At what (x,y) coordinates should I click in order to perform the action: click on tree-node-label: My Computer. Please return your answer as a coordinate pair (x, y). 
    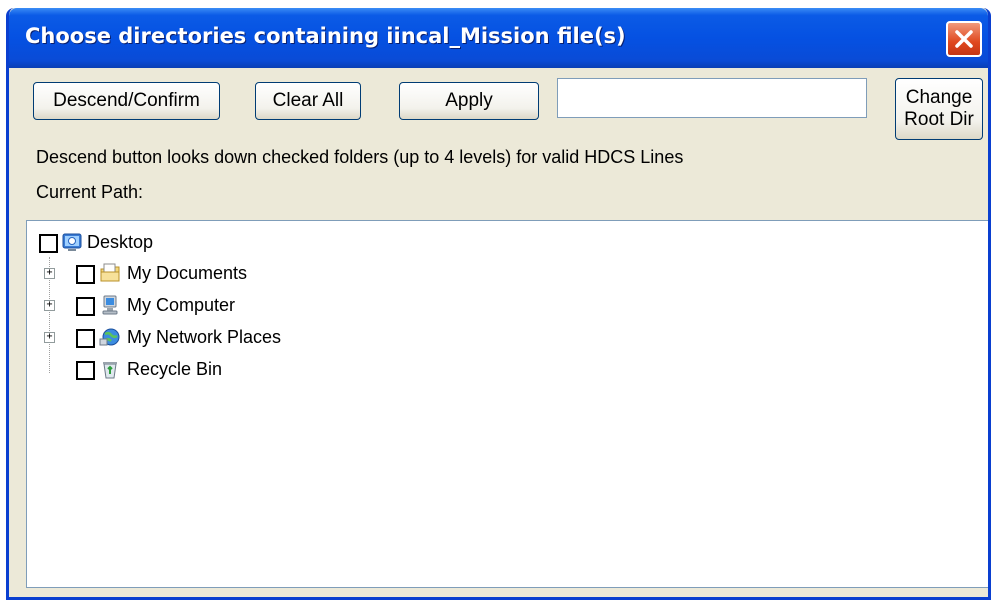
    Looking at the image, I should click on (181, 305).